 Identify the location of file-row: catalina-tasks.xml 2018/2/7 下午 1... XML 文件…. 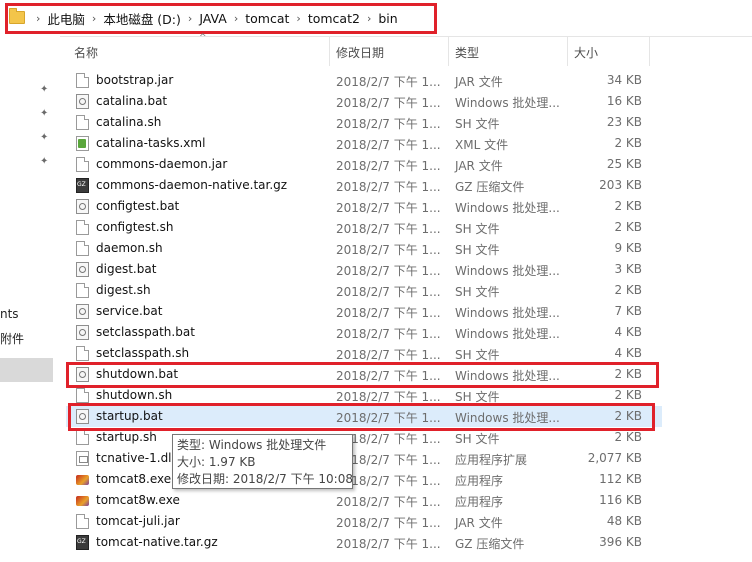
(364, 143).